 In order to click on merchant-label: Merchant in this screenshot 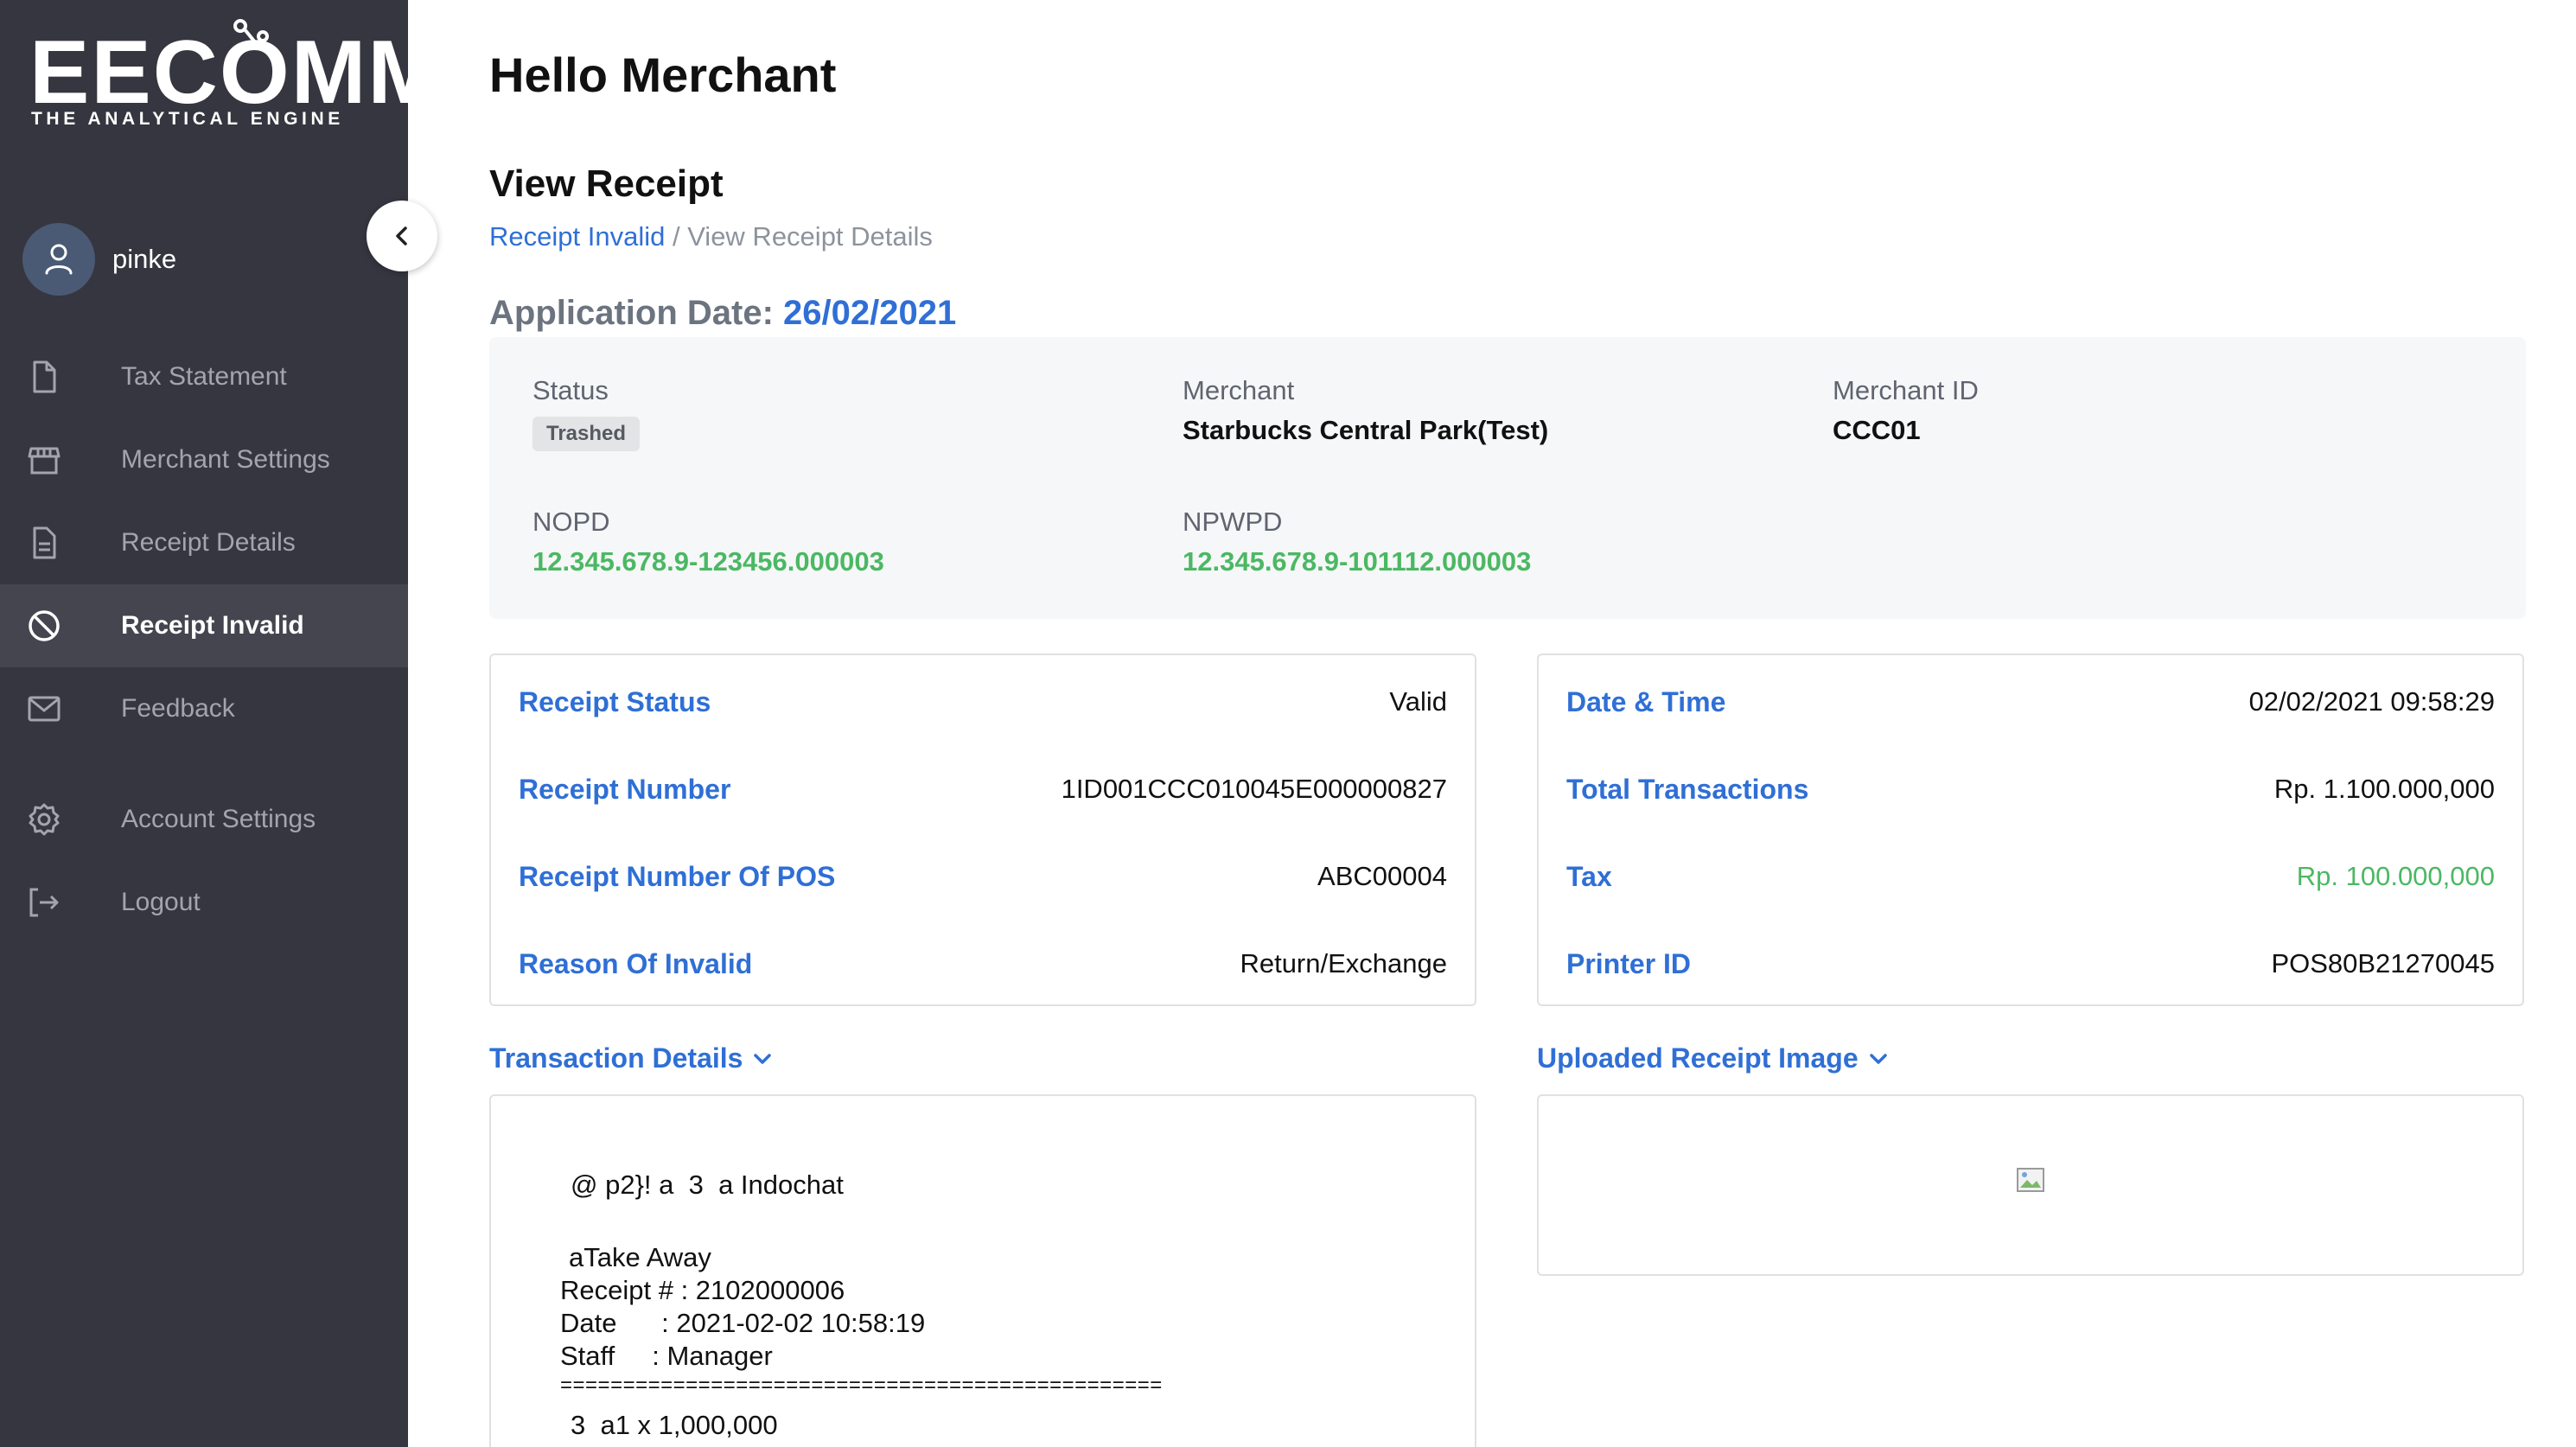, I will do `click(1239, 390)`.